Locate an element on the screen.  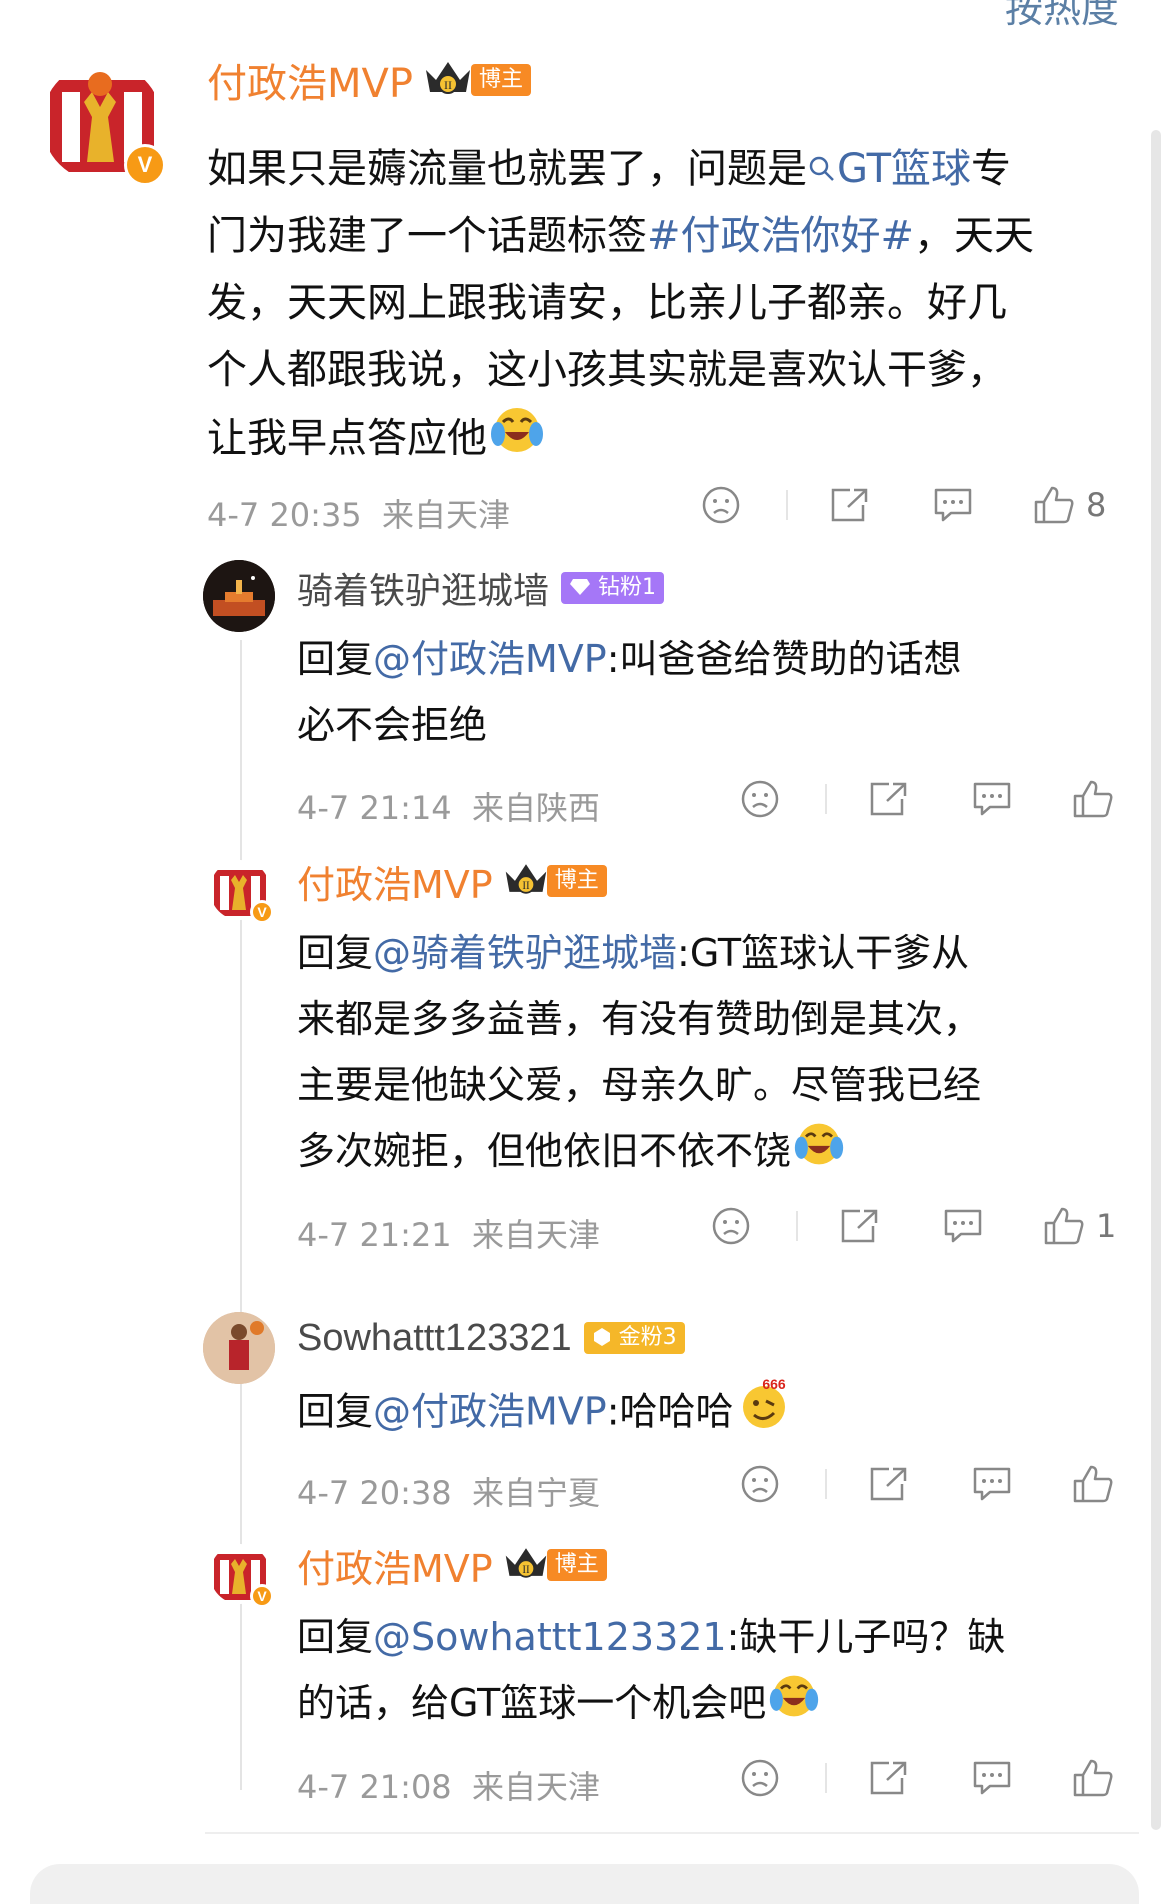
reply-meta: 4-7 21:08 来自天津 is located at coordinates (448, 1785).